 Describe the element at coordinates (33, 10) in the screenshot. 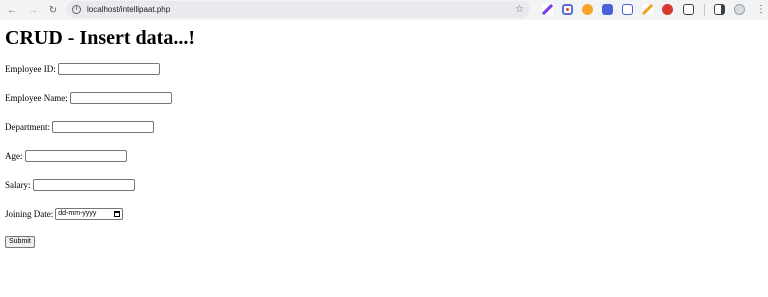

I see `forward-icon: →` at that location.